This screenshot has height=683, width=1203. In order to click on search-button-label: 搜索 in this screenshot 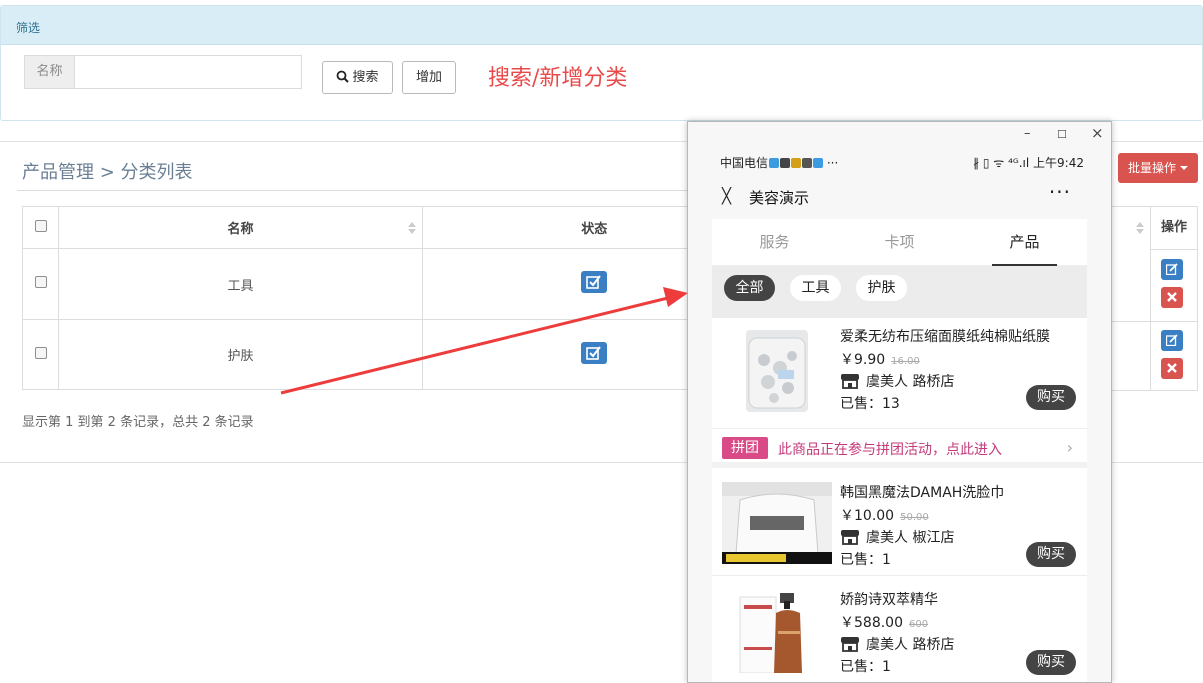, I will do `click(365, 77)`.